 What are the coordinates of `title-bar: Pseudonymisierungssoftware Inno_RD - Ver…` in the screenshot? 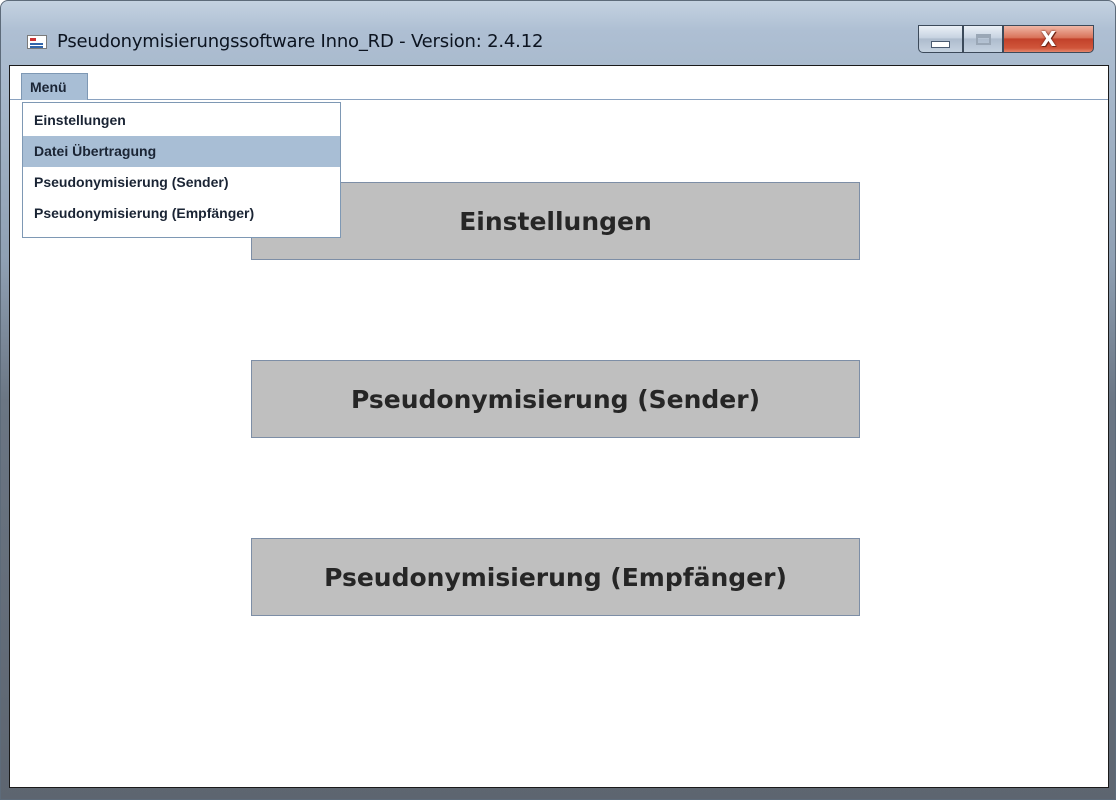 It's located at (558, 33).